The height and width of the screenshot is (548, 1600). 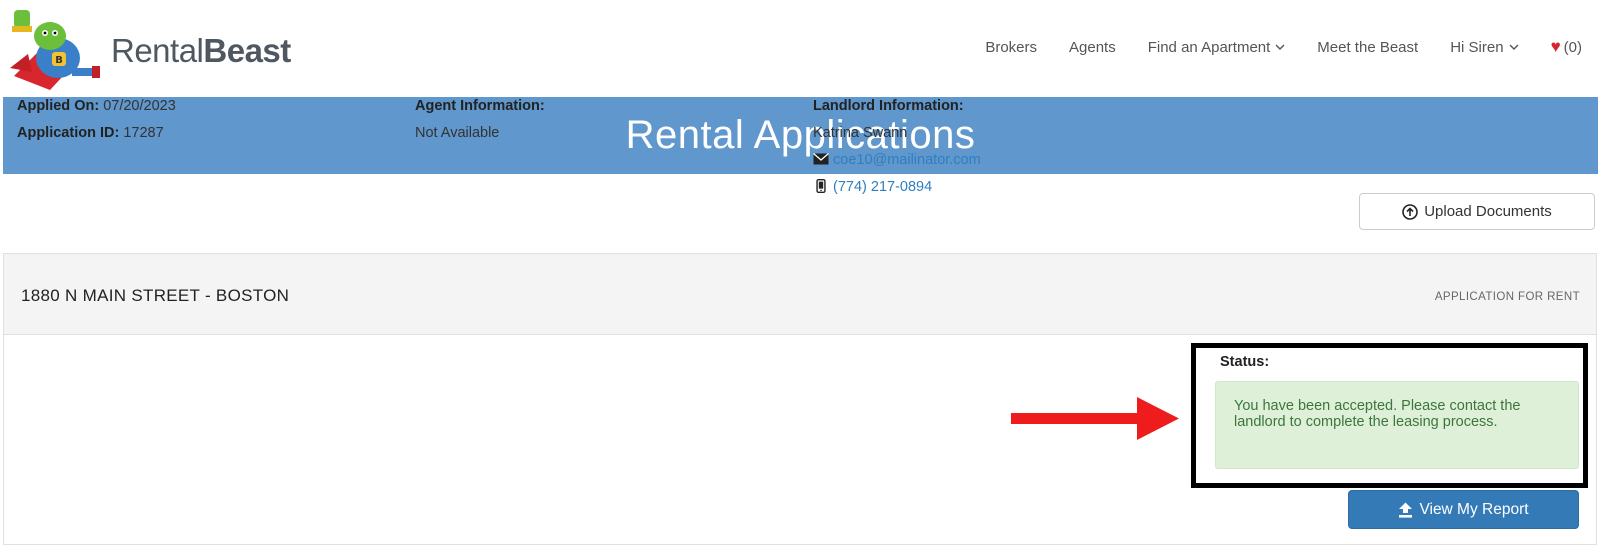 I want to click on beast-mascot-icon: B, so click(x=55, y=50).